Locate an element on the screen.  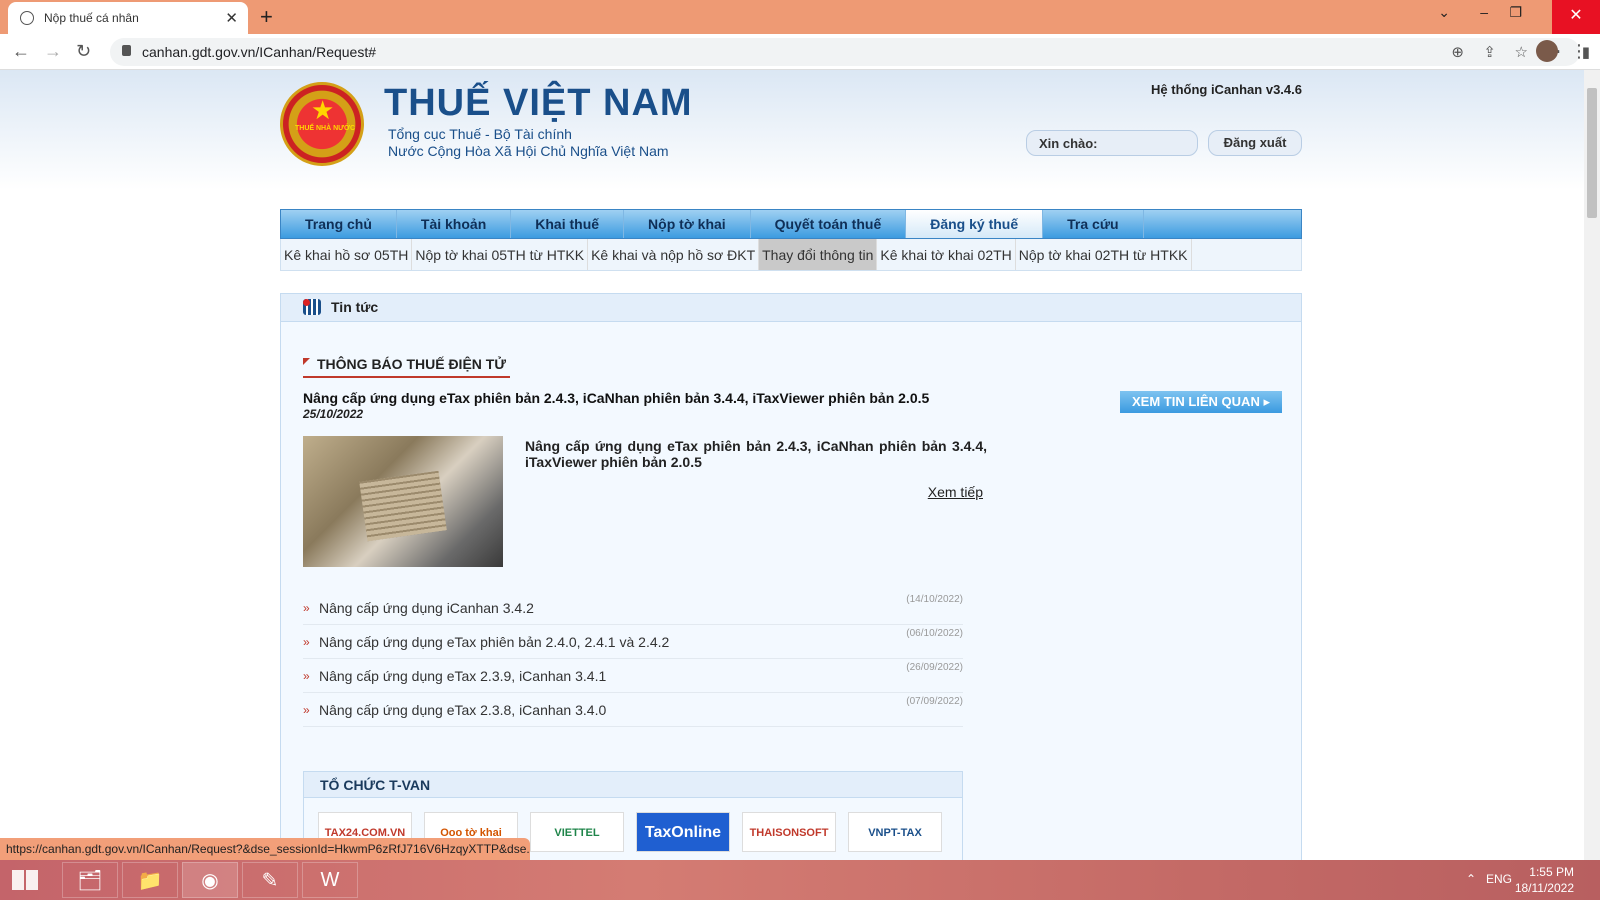
site-subtitle-1: Tổng cục Thuế - Bộ Tài chính is located at coordinates (480, 134).